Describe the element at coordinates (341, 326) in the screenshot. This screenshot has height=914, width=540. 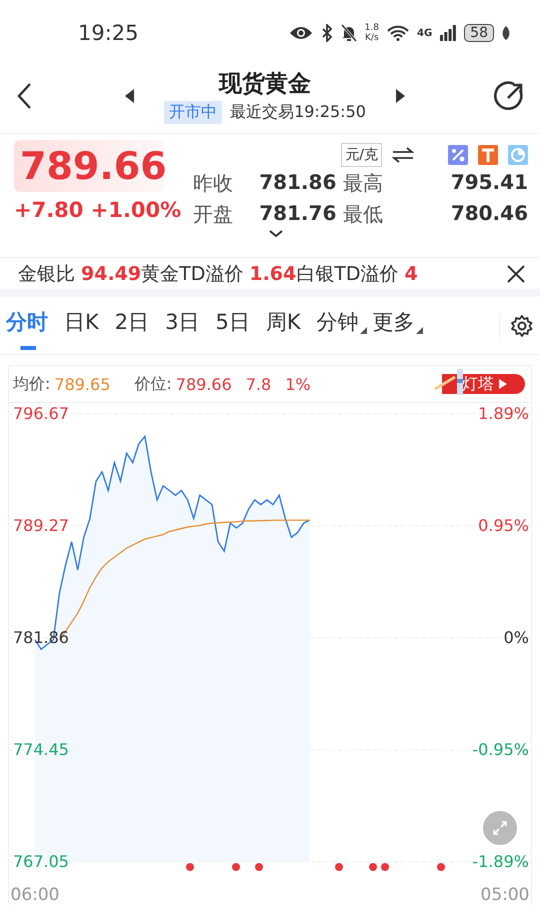
I see `chart-tab: 分钟` at that location.